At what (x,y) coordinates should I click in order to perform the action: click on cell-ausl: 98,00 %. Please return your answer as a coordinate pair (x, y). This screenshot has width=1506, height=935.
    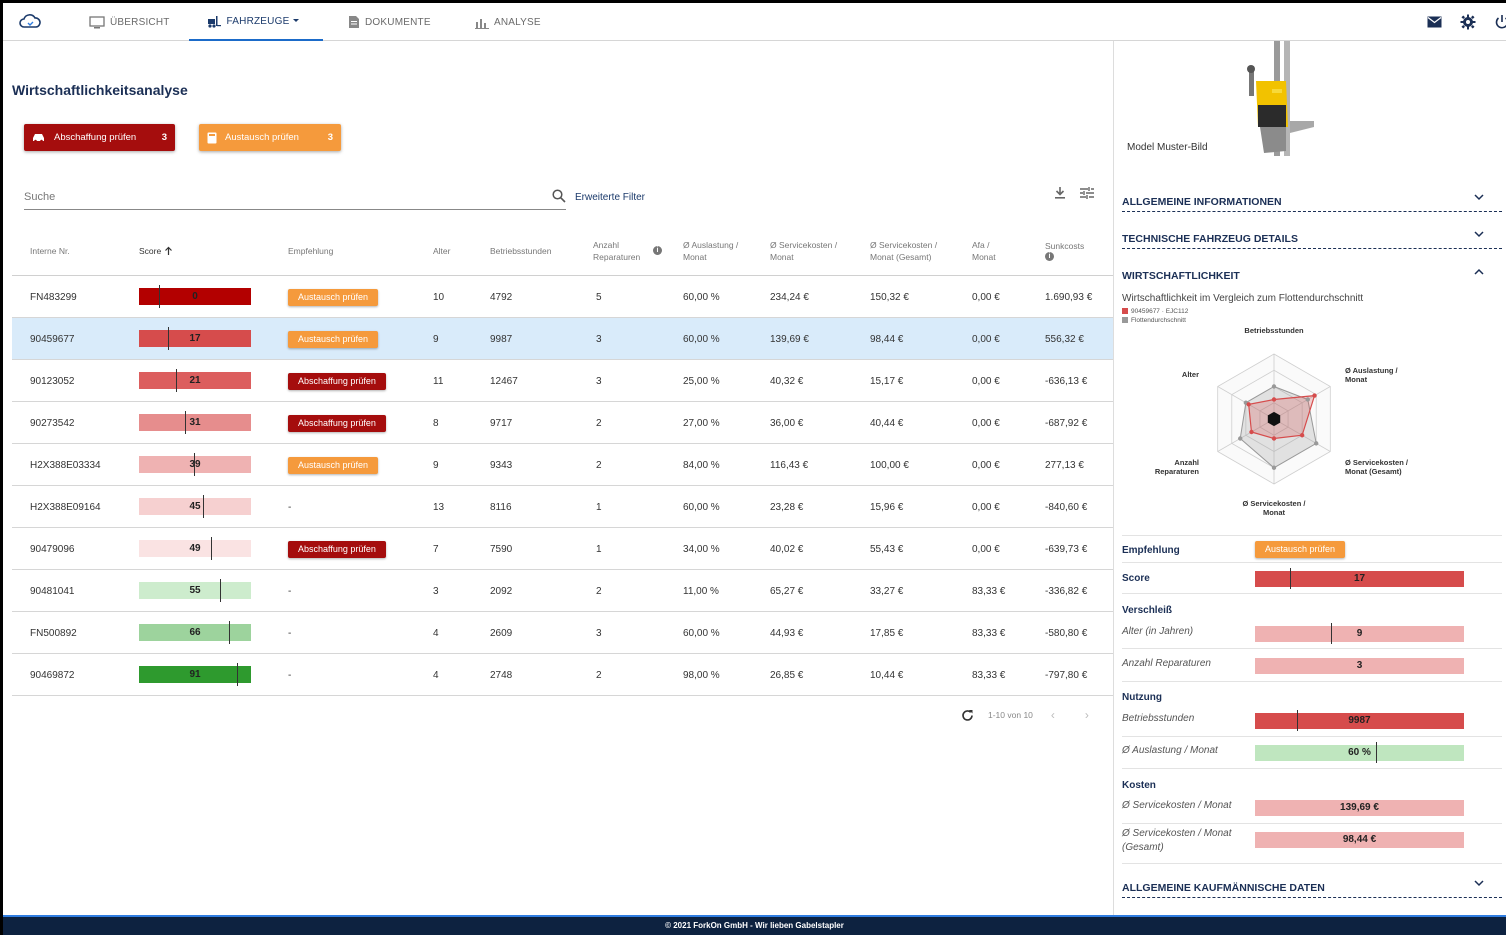
    Looking at the image, I should click on (701, 675).